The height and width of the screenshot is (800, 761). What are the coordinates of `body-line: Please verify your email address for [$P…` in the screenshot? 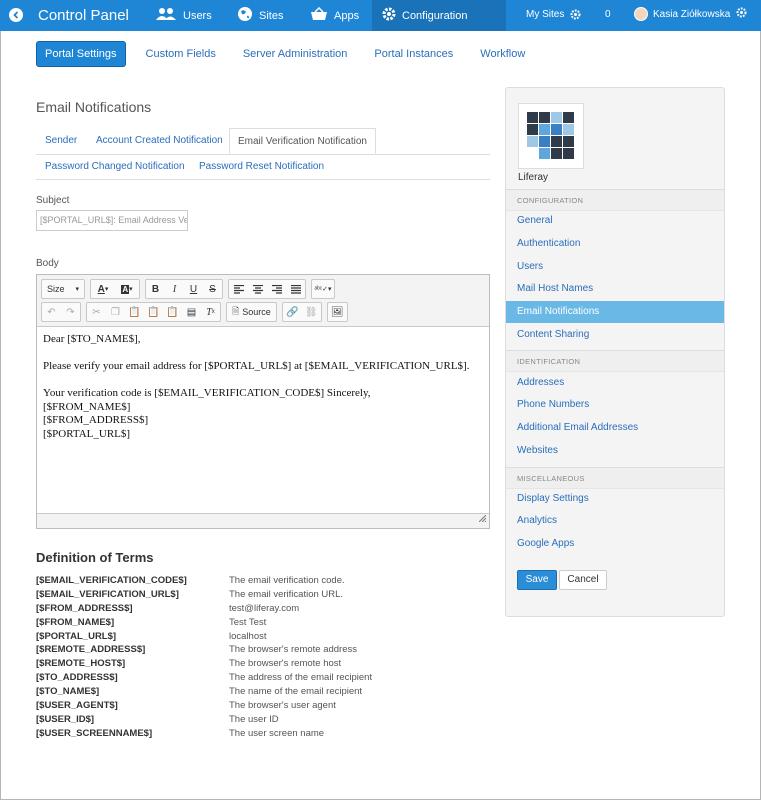 It's located at (256, 366).